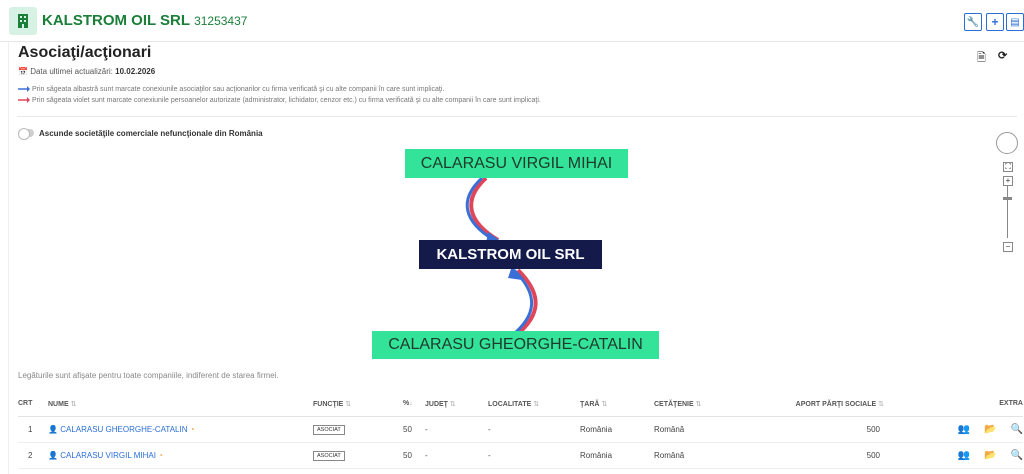  What do you see at coordinates (1008, 247) in the screenshot?
I see `zoom-out-button: −` at bounding box center [1008, 247].